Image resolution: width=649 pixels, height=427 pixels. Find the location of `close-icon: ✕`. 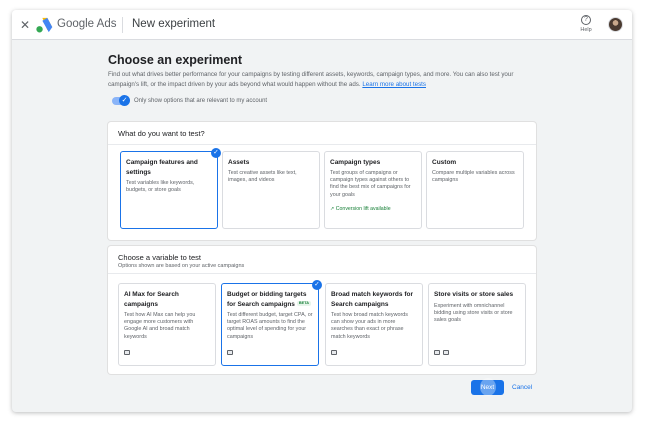

close-icon: ✕ is located at coordinates (25, 25).